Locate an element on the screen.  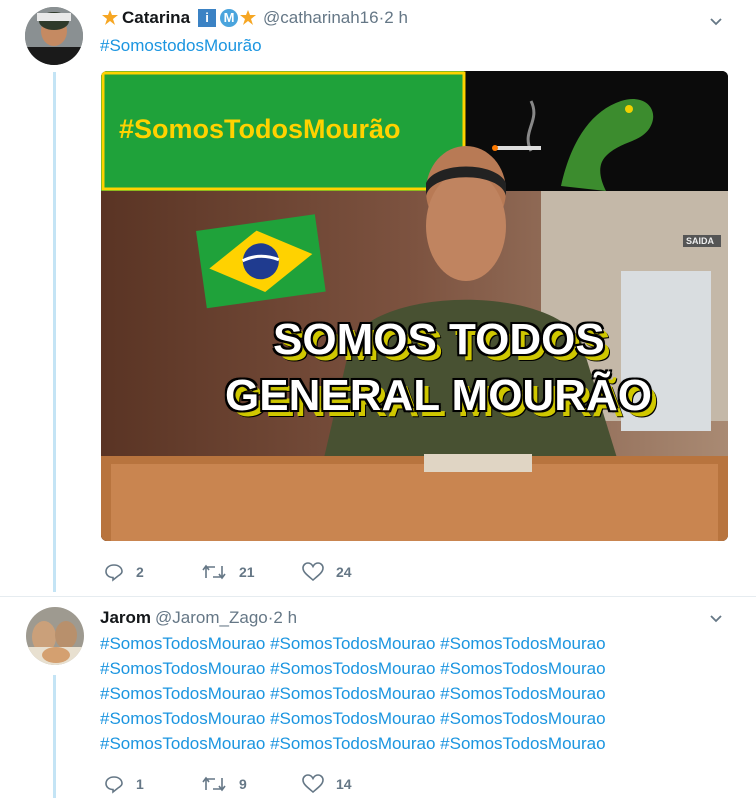
media-wall-sign: SAIDA is located at coordinates (700, 241).